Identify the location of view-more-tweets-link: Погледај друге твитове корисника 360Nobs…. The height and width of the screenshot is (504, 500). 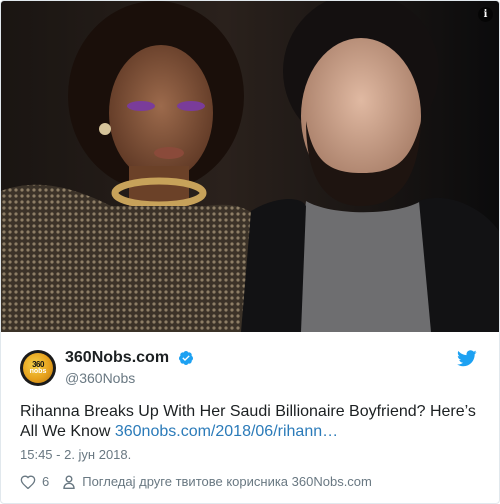
(227, 481).